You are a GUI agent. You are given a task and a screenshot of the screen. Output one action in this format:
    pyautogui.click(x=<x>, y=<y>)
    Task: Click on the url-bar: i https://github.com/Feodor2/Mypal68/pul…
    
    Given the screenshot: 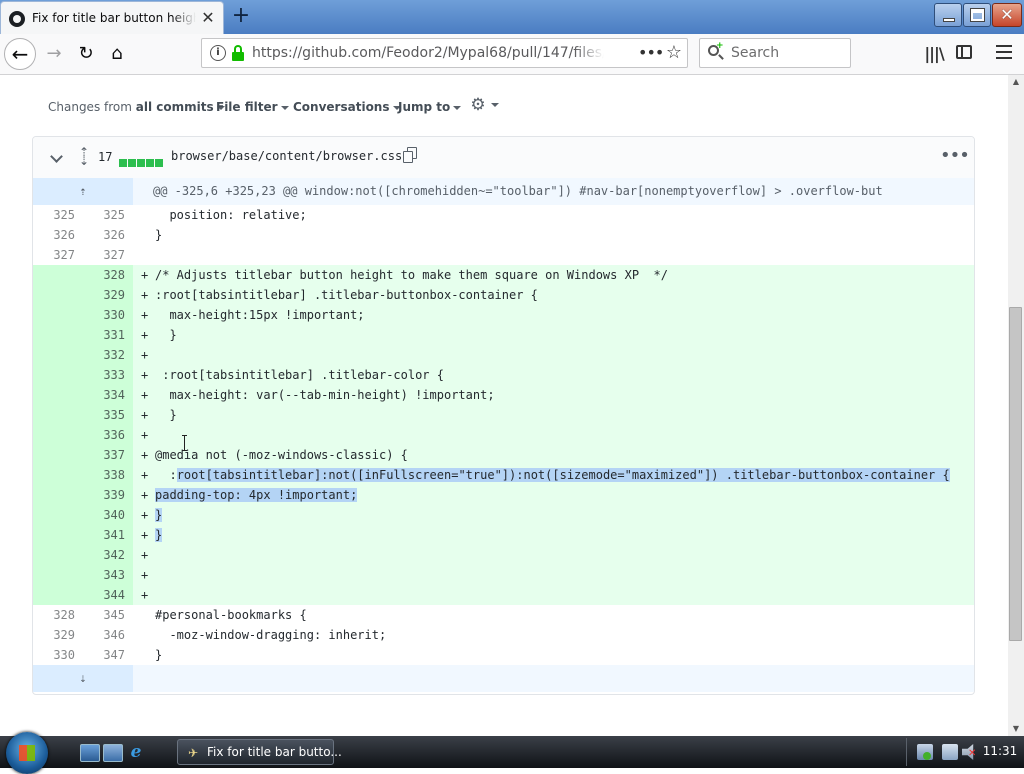 What is the action you would take?
    pyautogui.click(x=444, y=53)
    